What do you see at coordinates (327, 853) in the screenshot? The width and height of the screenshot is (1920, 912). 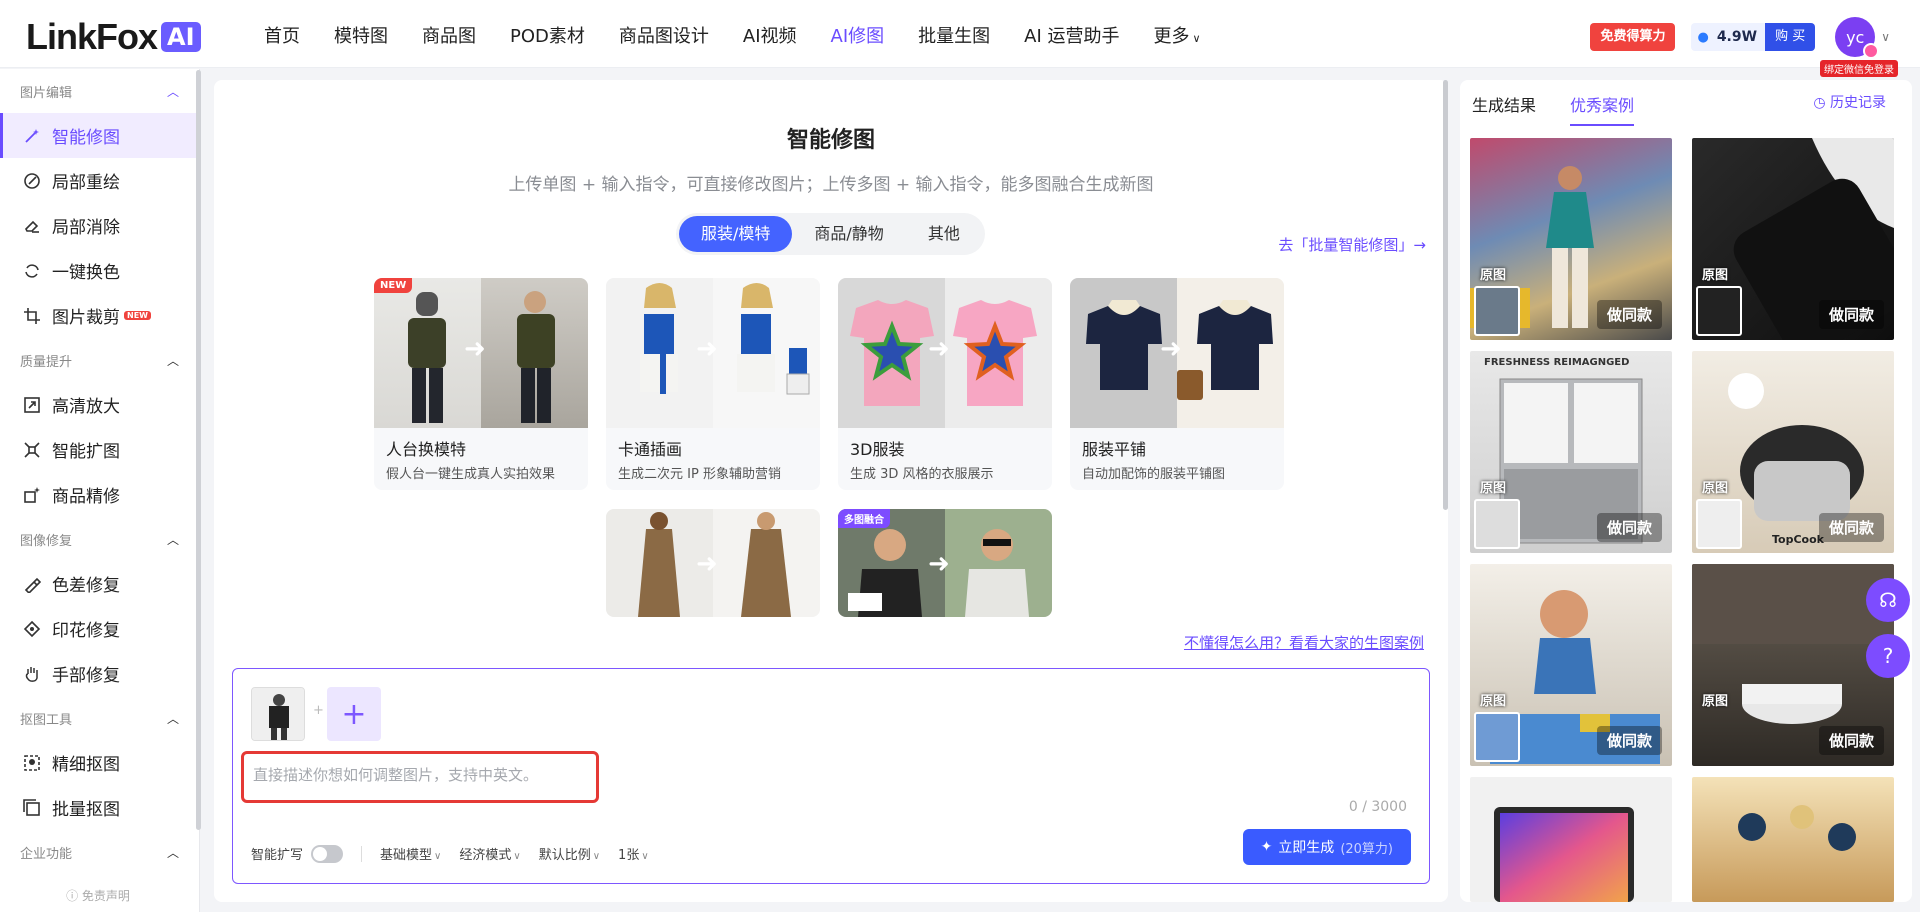 I see `smart-expand-toggle` at bounding box center [327, 853].